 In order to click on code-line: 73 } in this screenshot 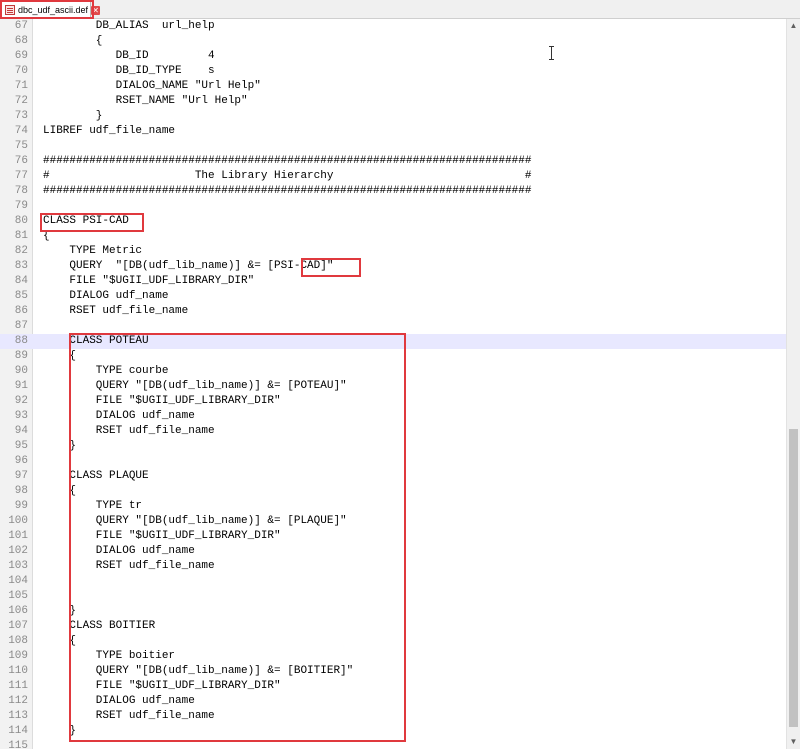, I will do `click(393, 116)`.